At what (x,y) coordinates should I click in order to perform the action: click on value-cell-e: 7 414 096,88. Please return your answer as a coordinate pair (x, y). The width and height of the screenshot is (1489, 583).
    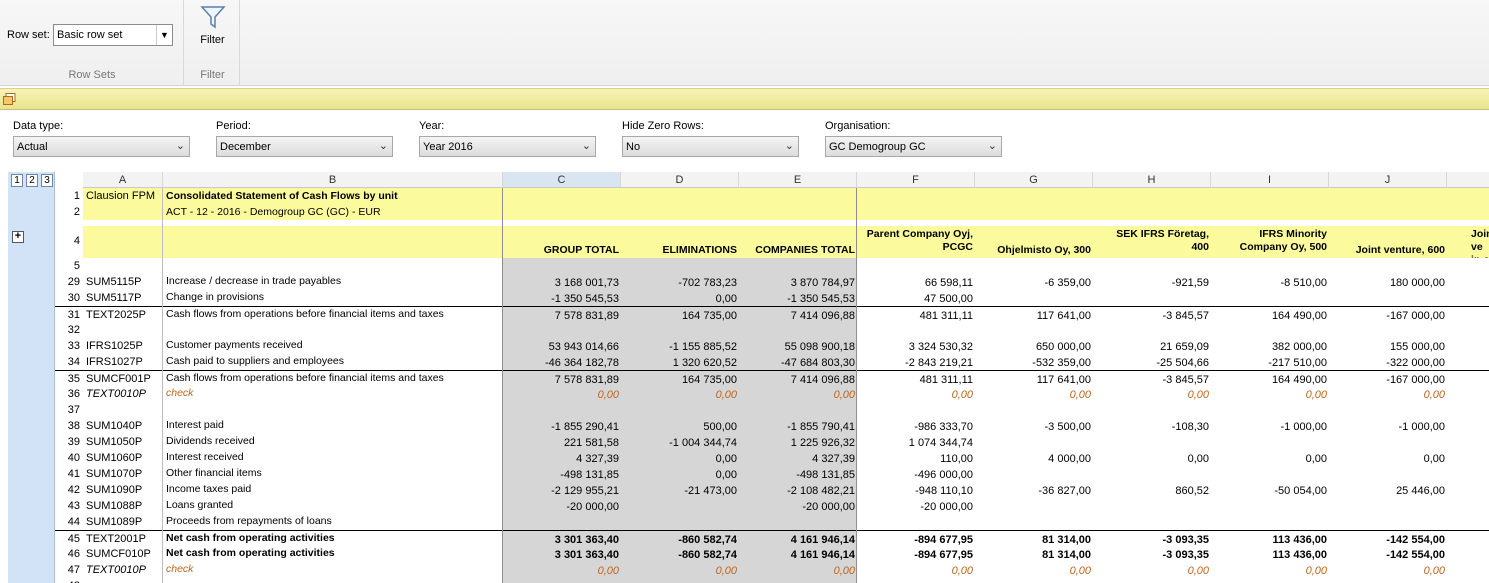
    Looking at the image, I should click on (798, 314).